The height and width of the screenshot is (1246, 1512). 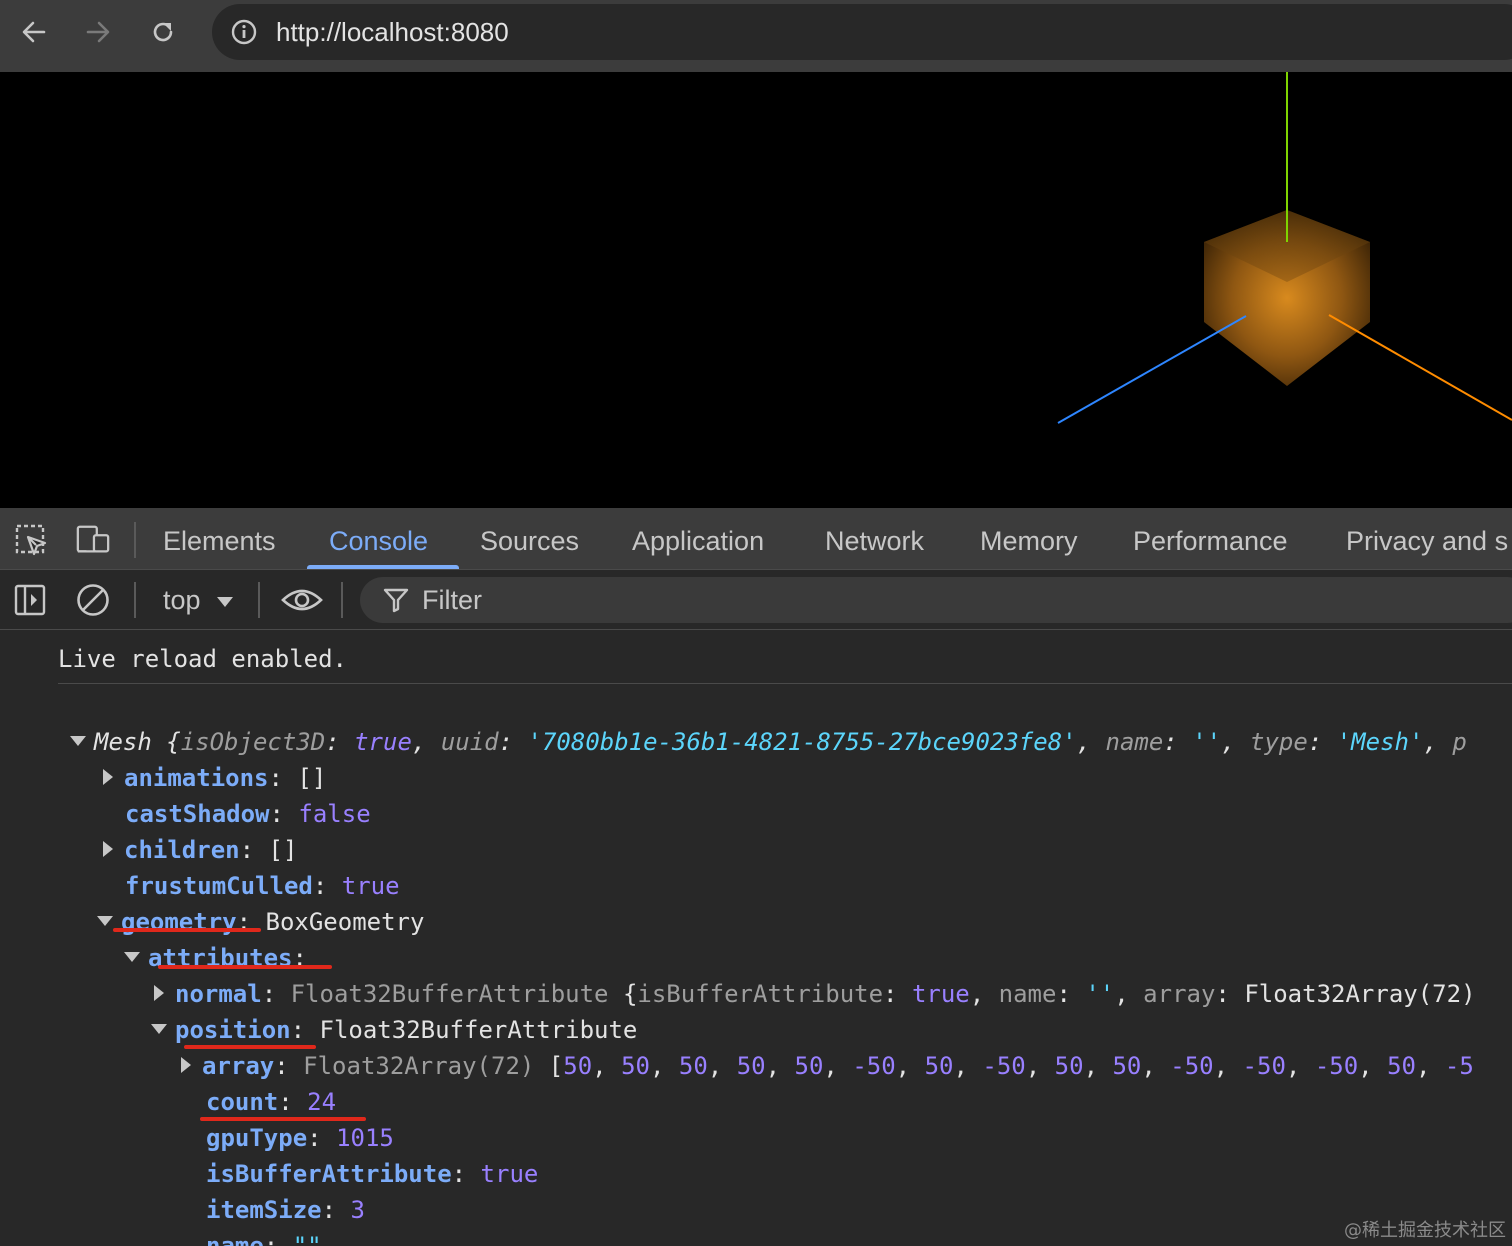 I want to click on annotation-underline-count, so click(x=283, y=1119).